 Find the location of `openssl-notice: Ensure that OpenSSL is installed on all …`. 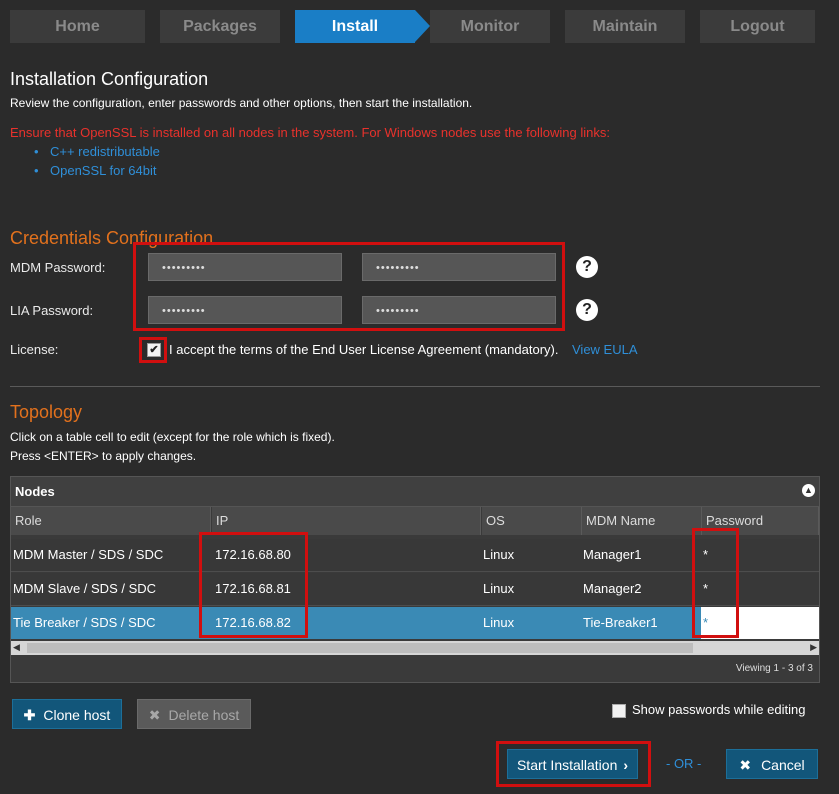

openssl-notice: Ensure that OpenSSL is installed on all … is located at coordinates (310, 132).